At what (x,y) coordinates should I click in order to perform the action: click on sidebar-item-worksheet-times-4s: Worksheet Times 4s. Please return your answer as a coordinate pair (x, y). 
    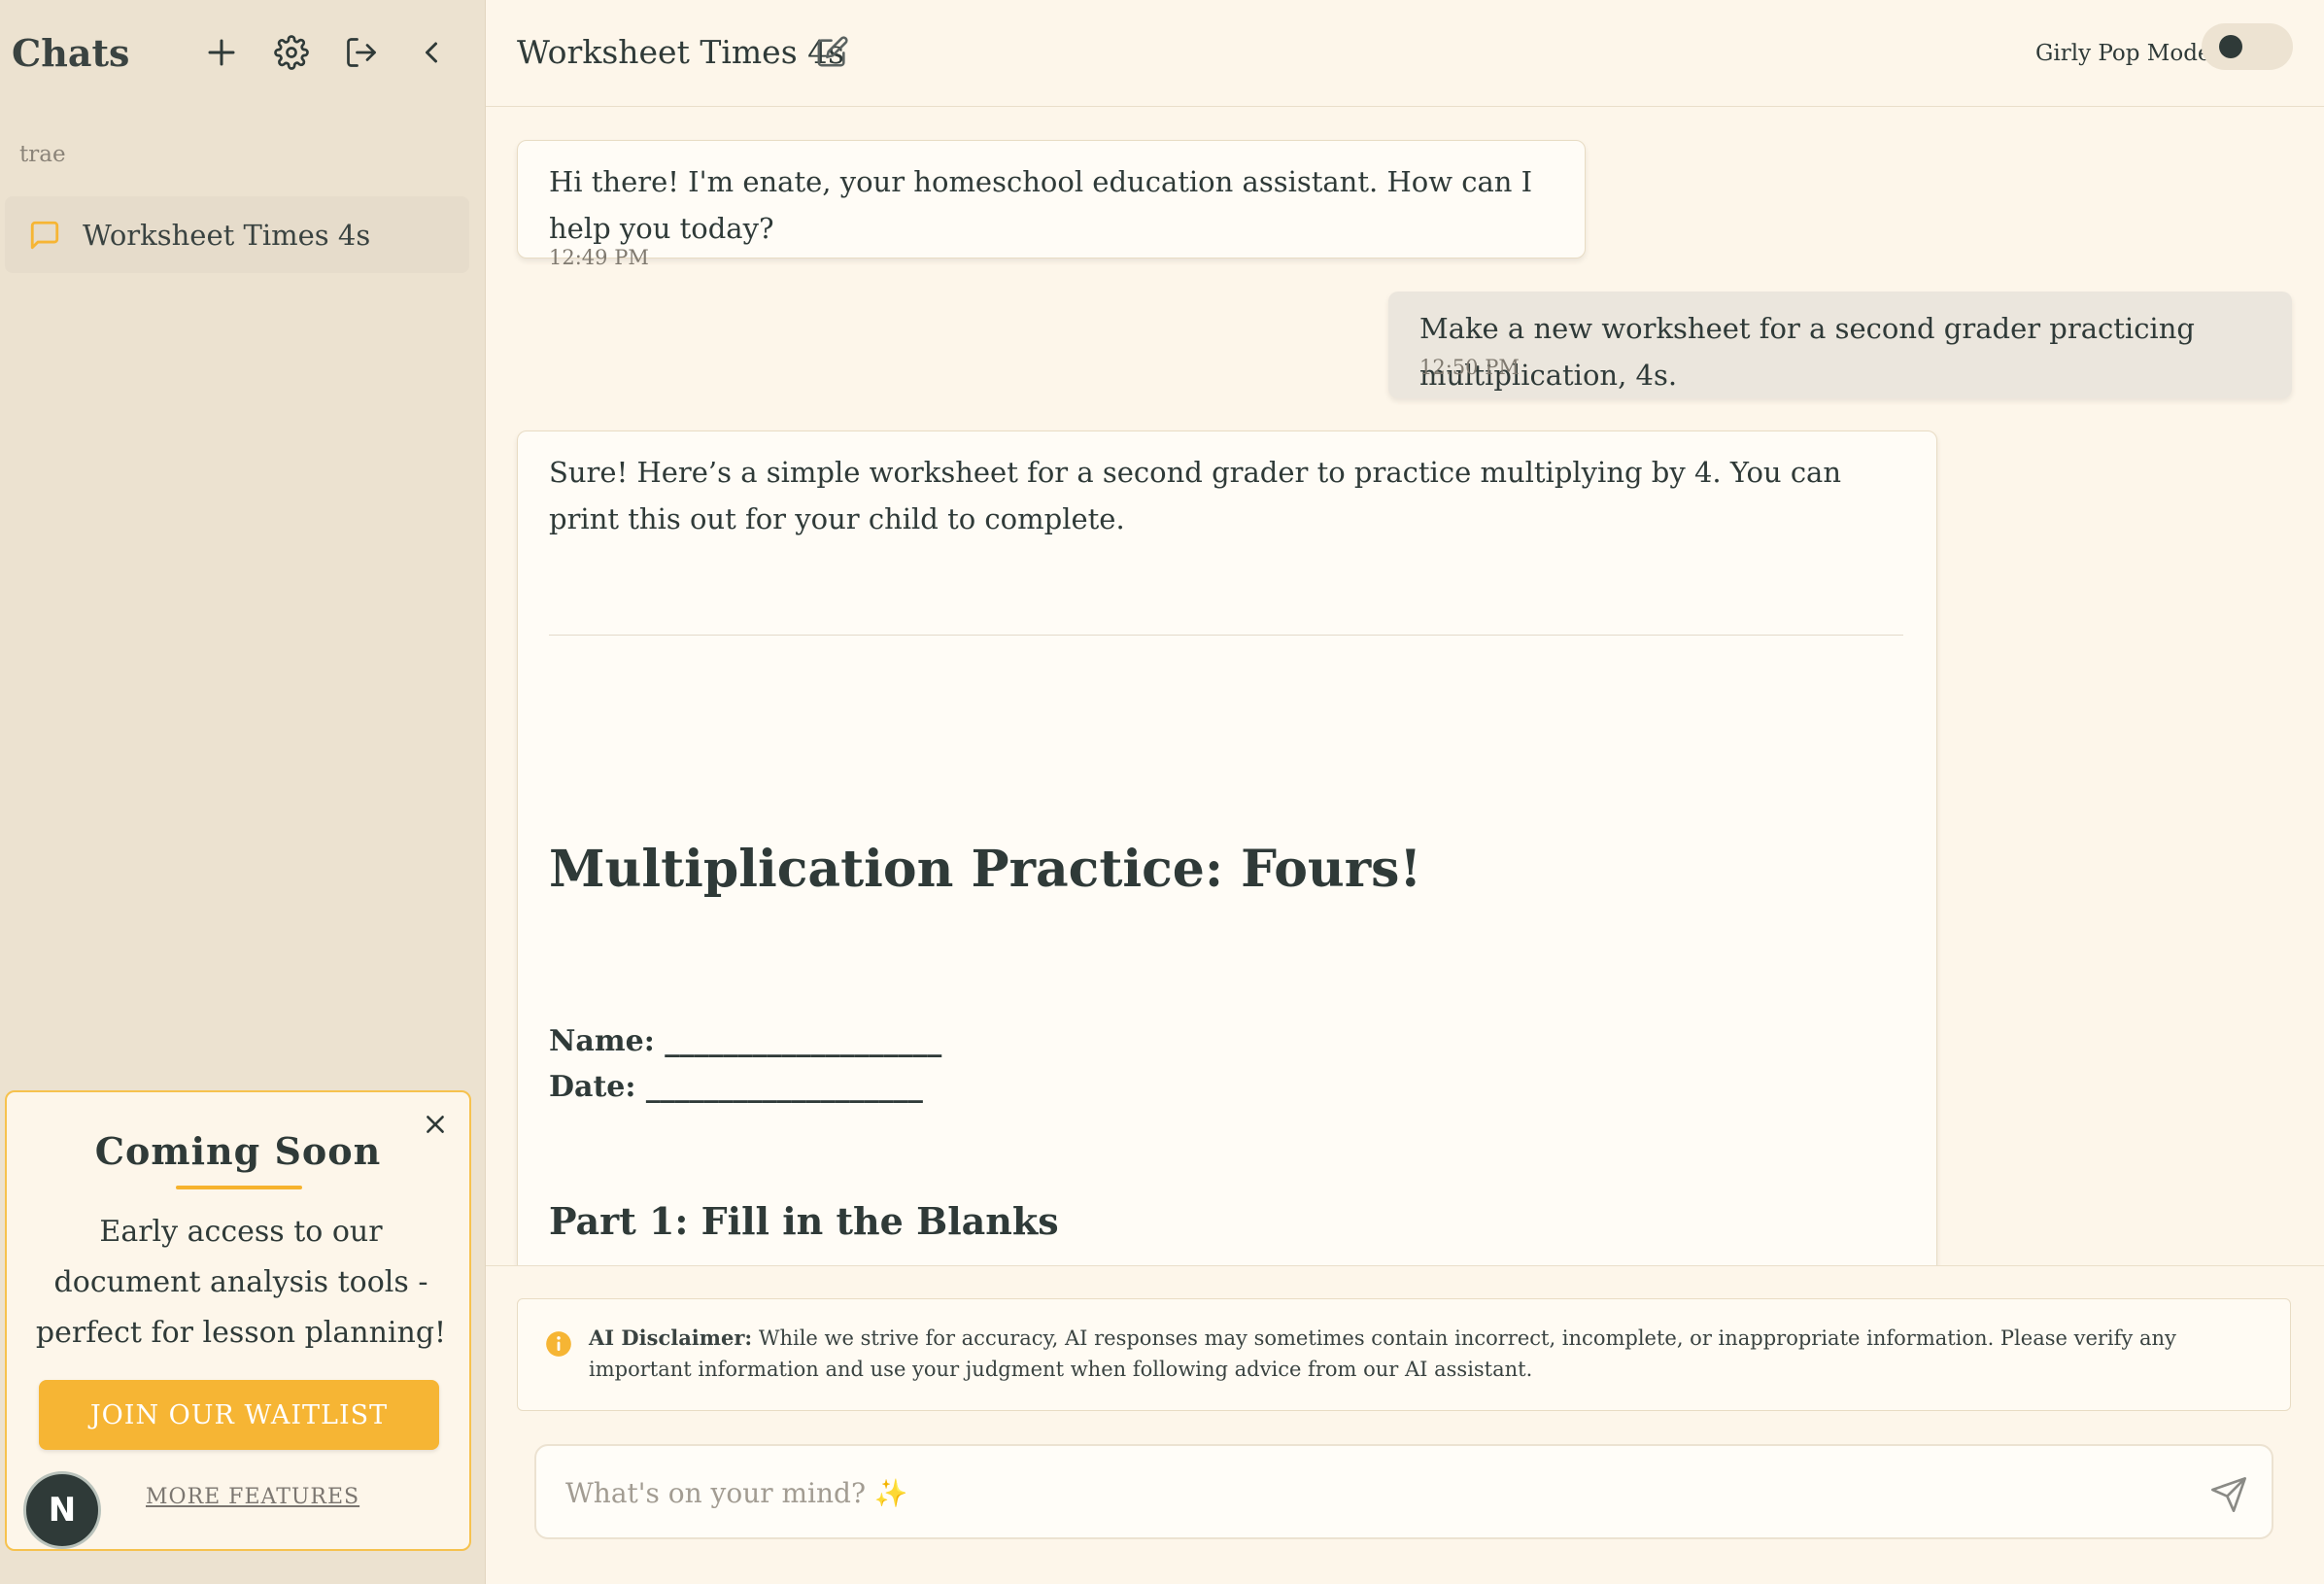
    Looking at the image, I should click on (237, 234).